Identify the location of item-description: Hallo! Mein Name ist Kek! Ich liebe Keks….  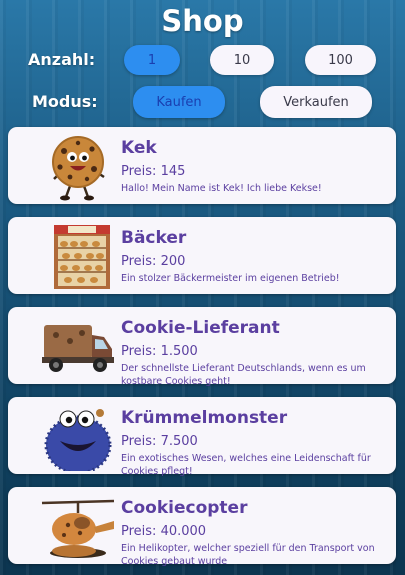
(221, 188).